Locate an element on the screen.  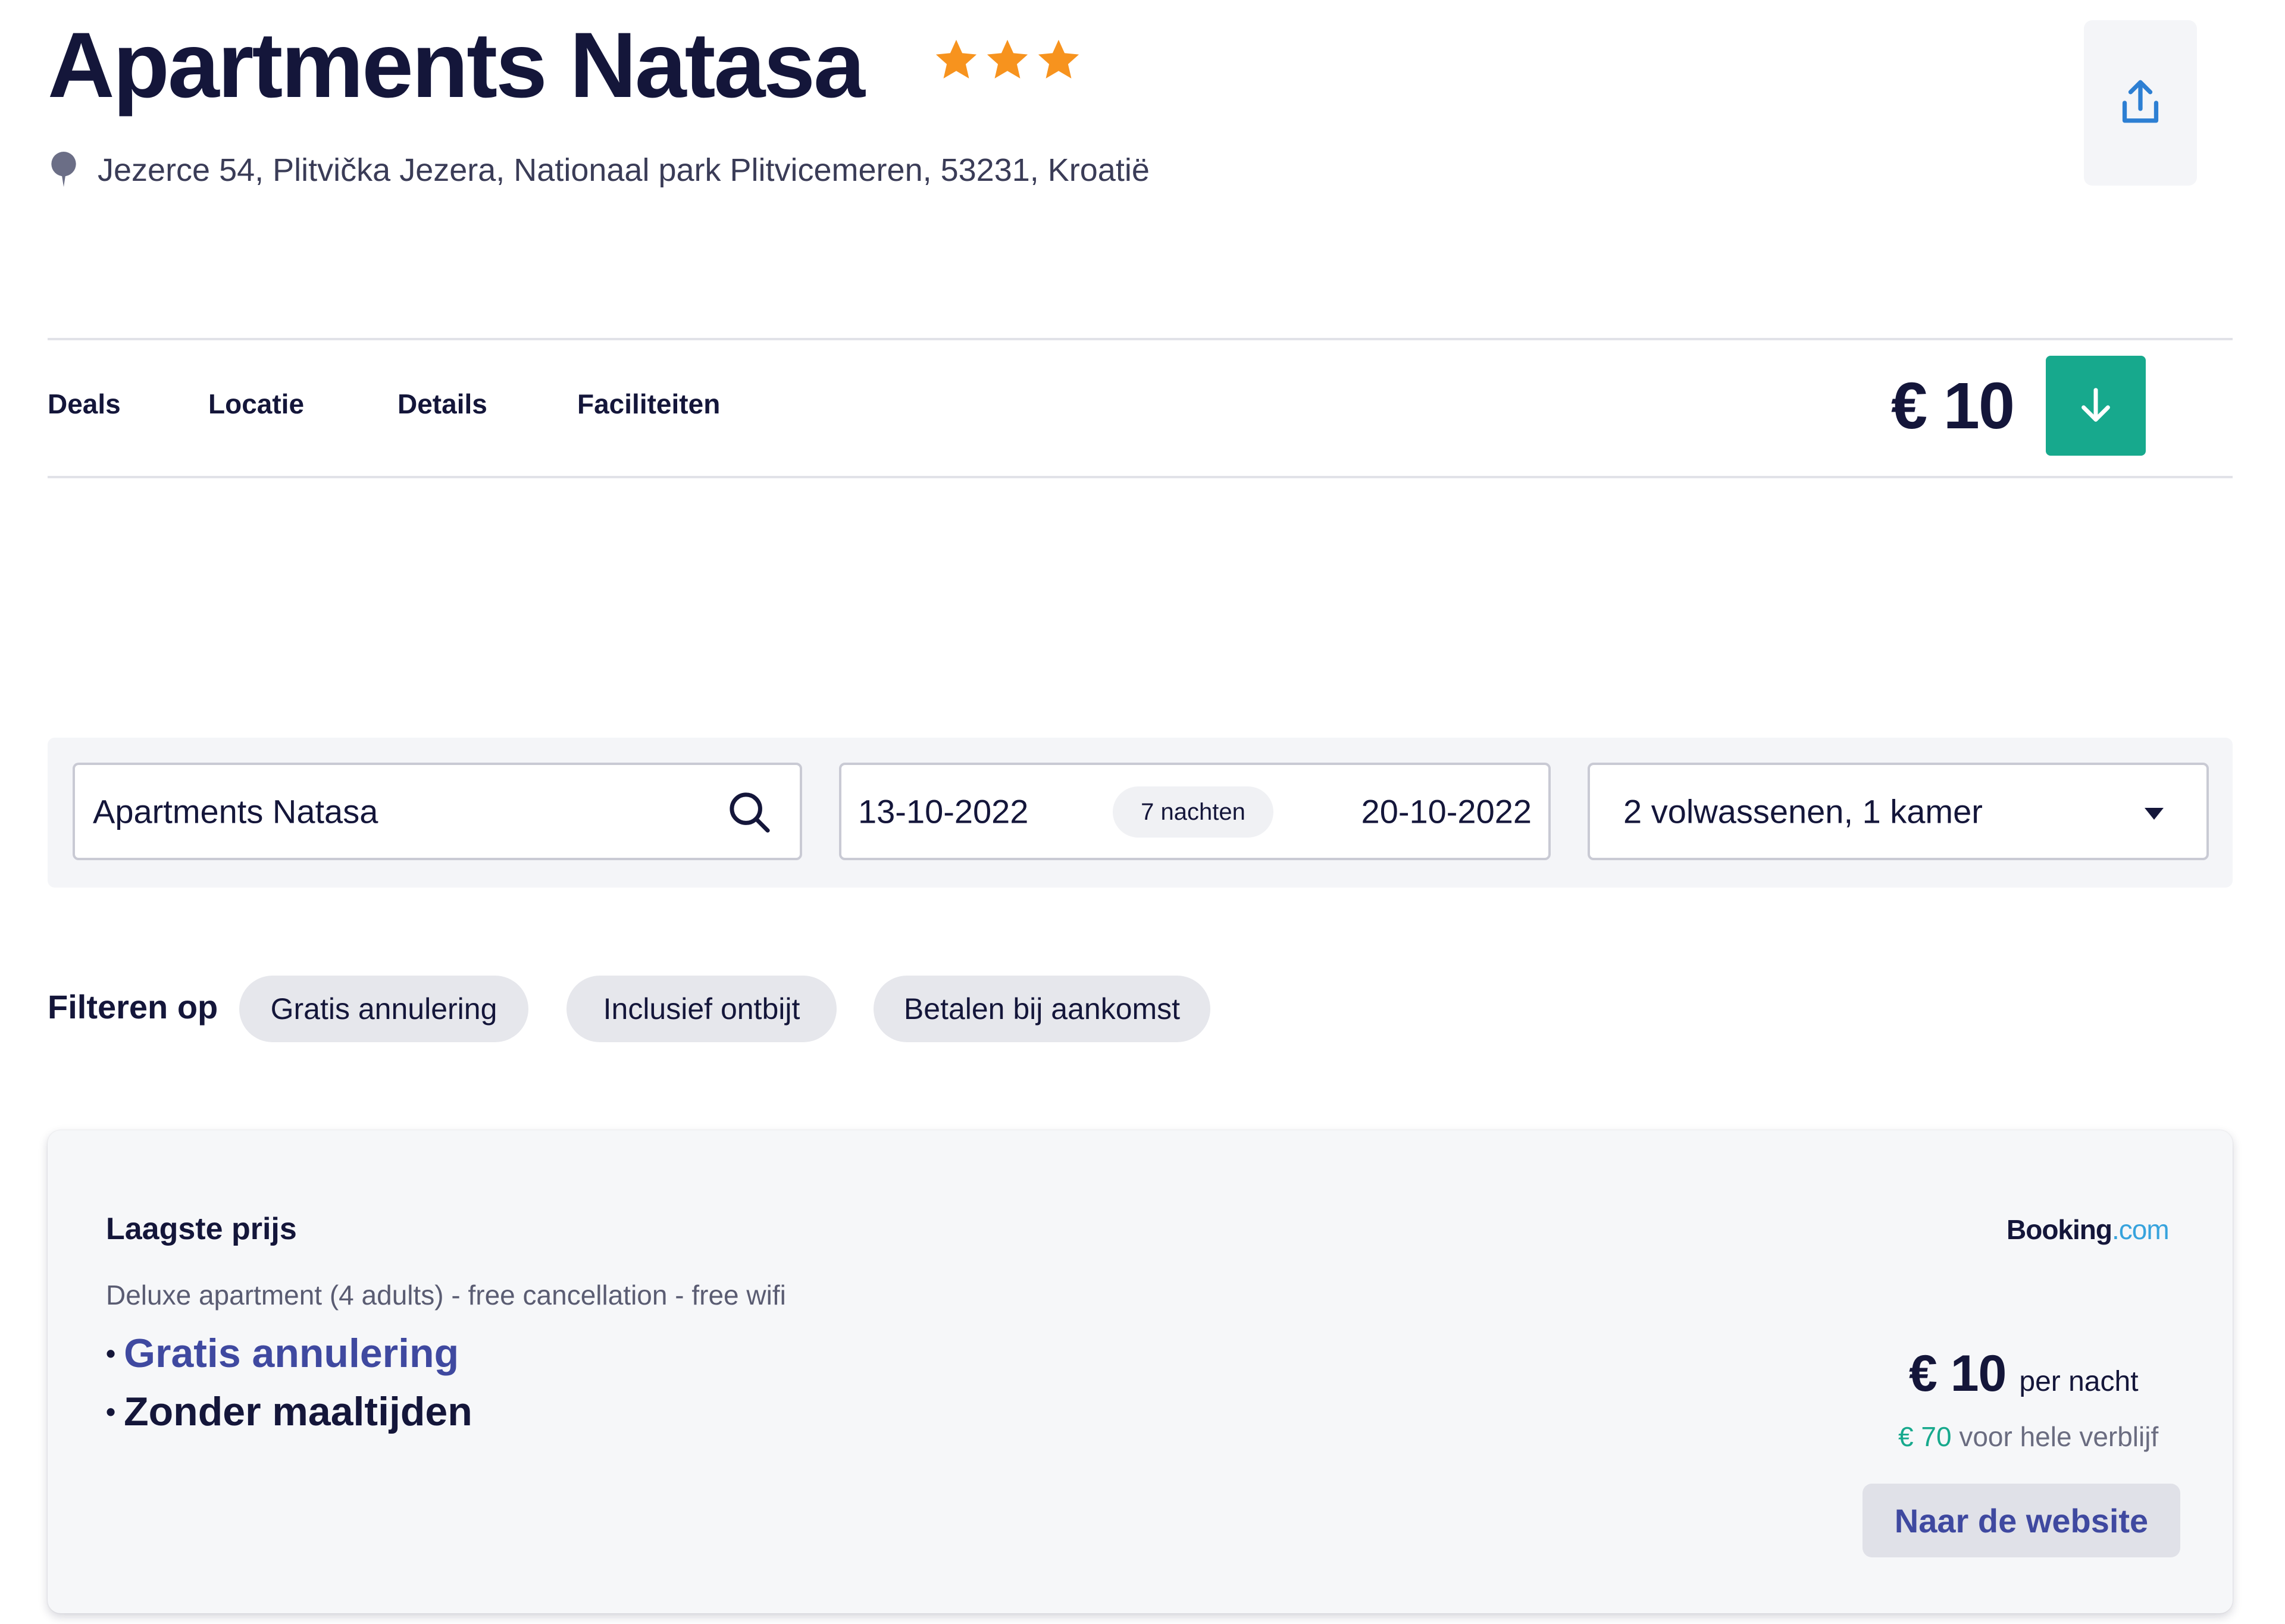
filter-chip-gratis-annulering: Gratis annulering is located at coordinates (383, 1009).